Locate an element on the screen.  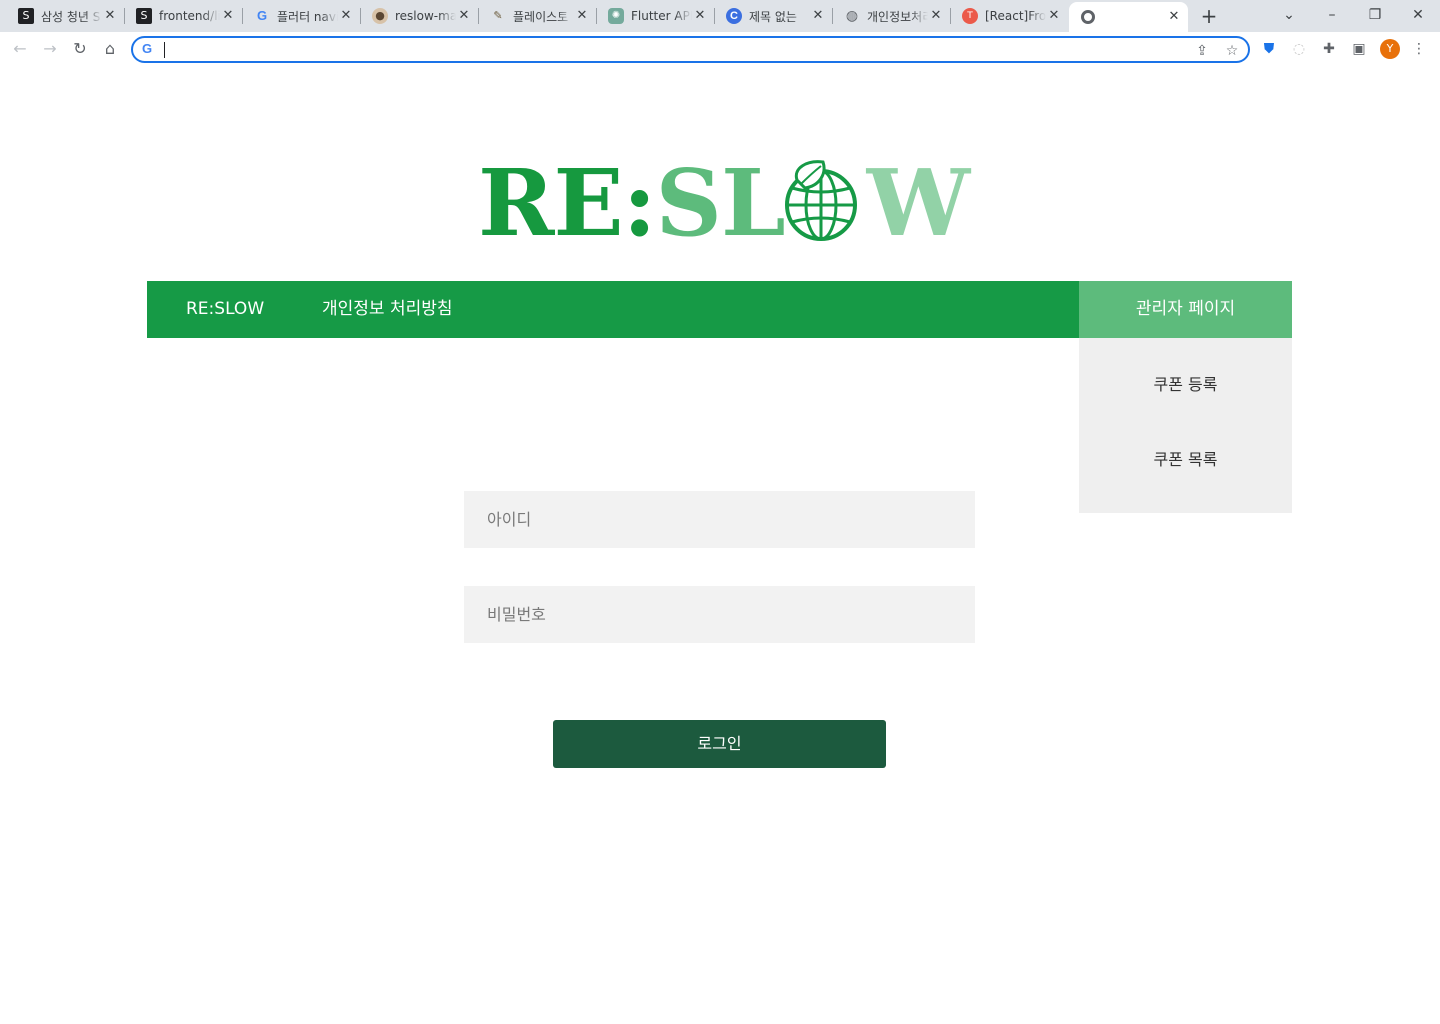
tab-title: reslow-mai is located at coordinates (425, 16).